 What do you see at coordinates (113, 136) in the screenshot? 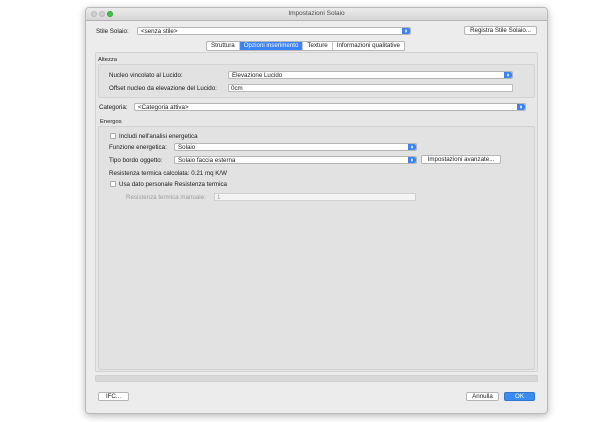
I see `includi-checkbox` at bounding box center [113, 136].